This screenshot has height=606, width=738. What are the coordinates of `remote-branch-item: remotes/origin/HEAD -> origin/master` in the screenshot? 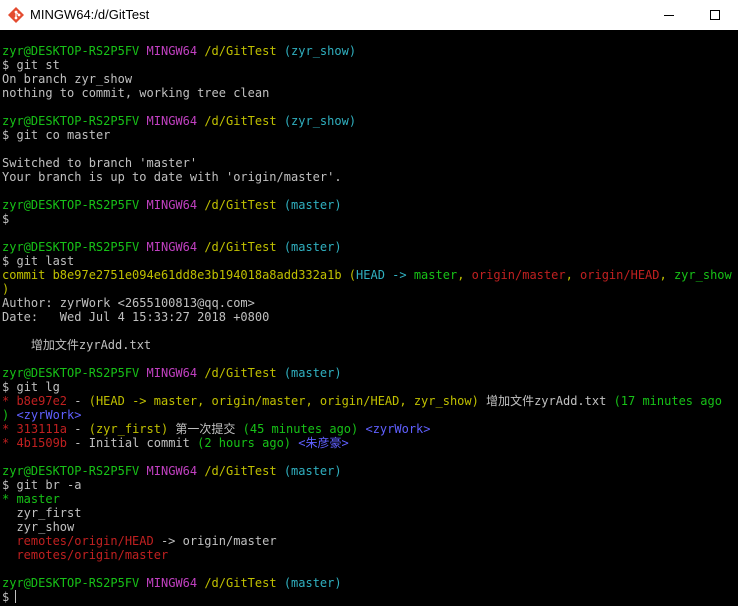 It's located at (370, 541).